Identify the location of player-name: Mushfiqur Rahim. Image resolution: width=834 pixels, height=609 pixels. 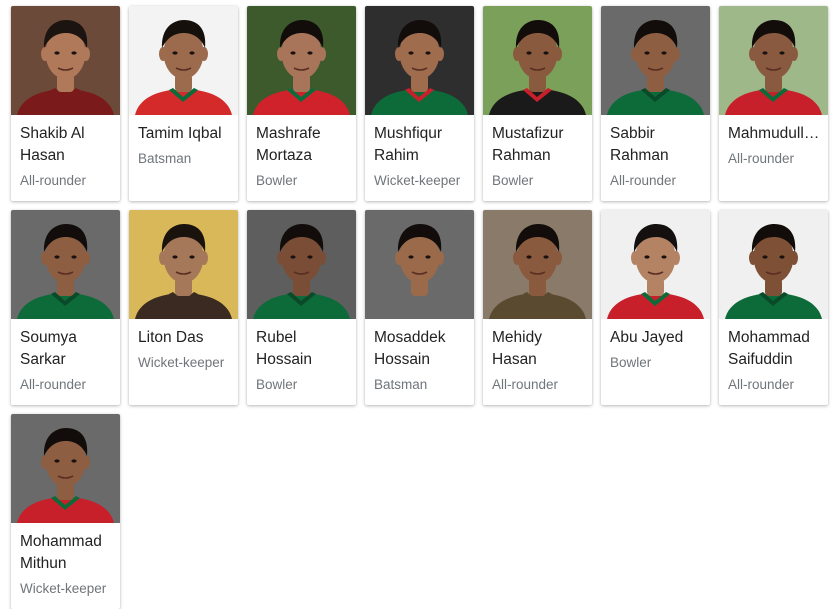
(422, 145).